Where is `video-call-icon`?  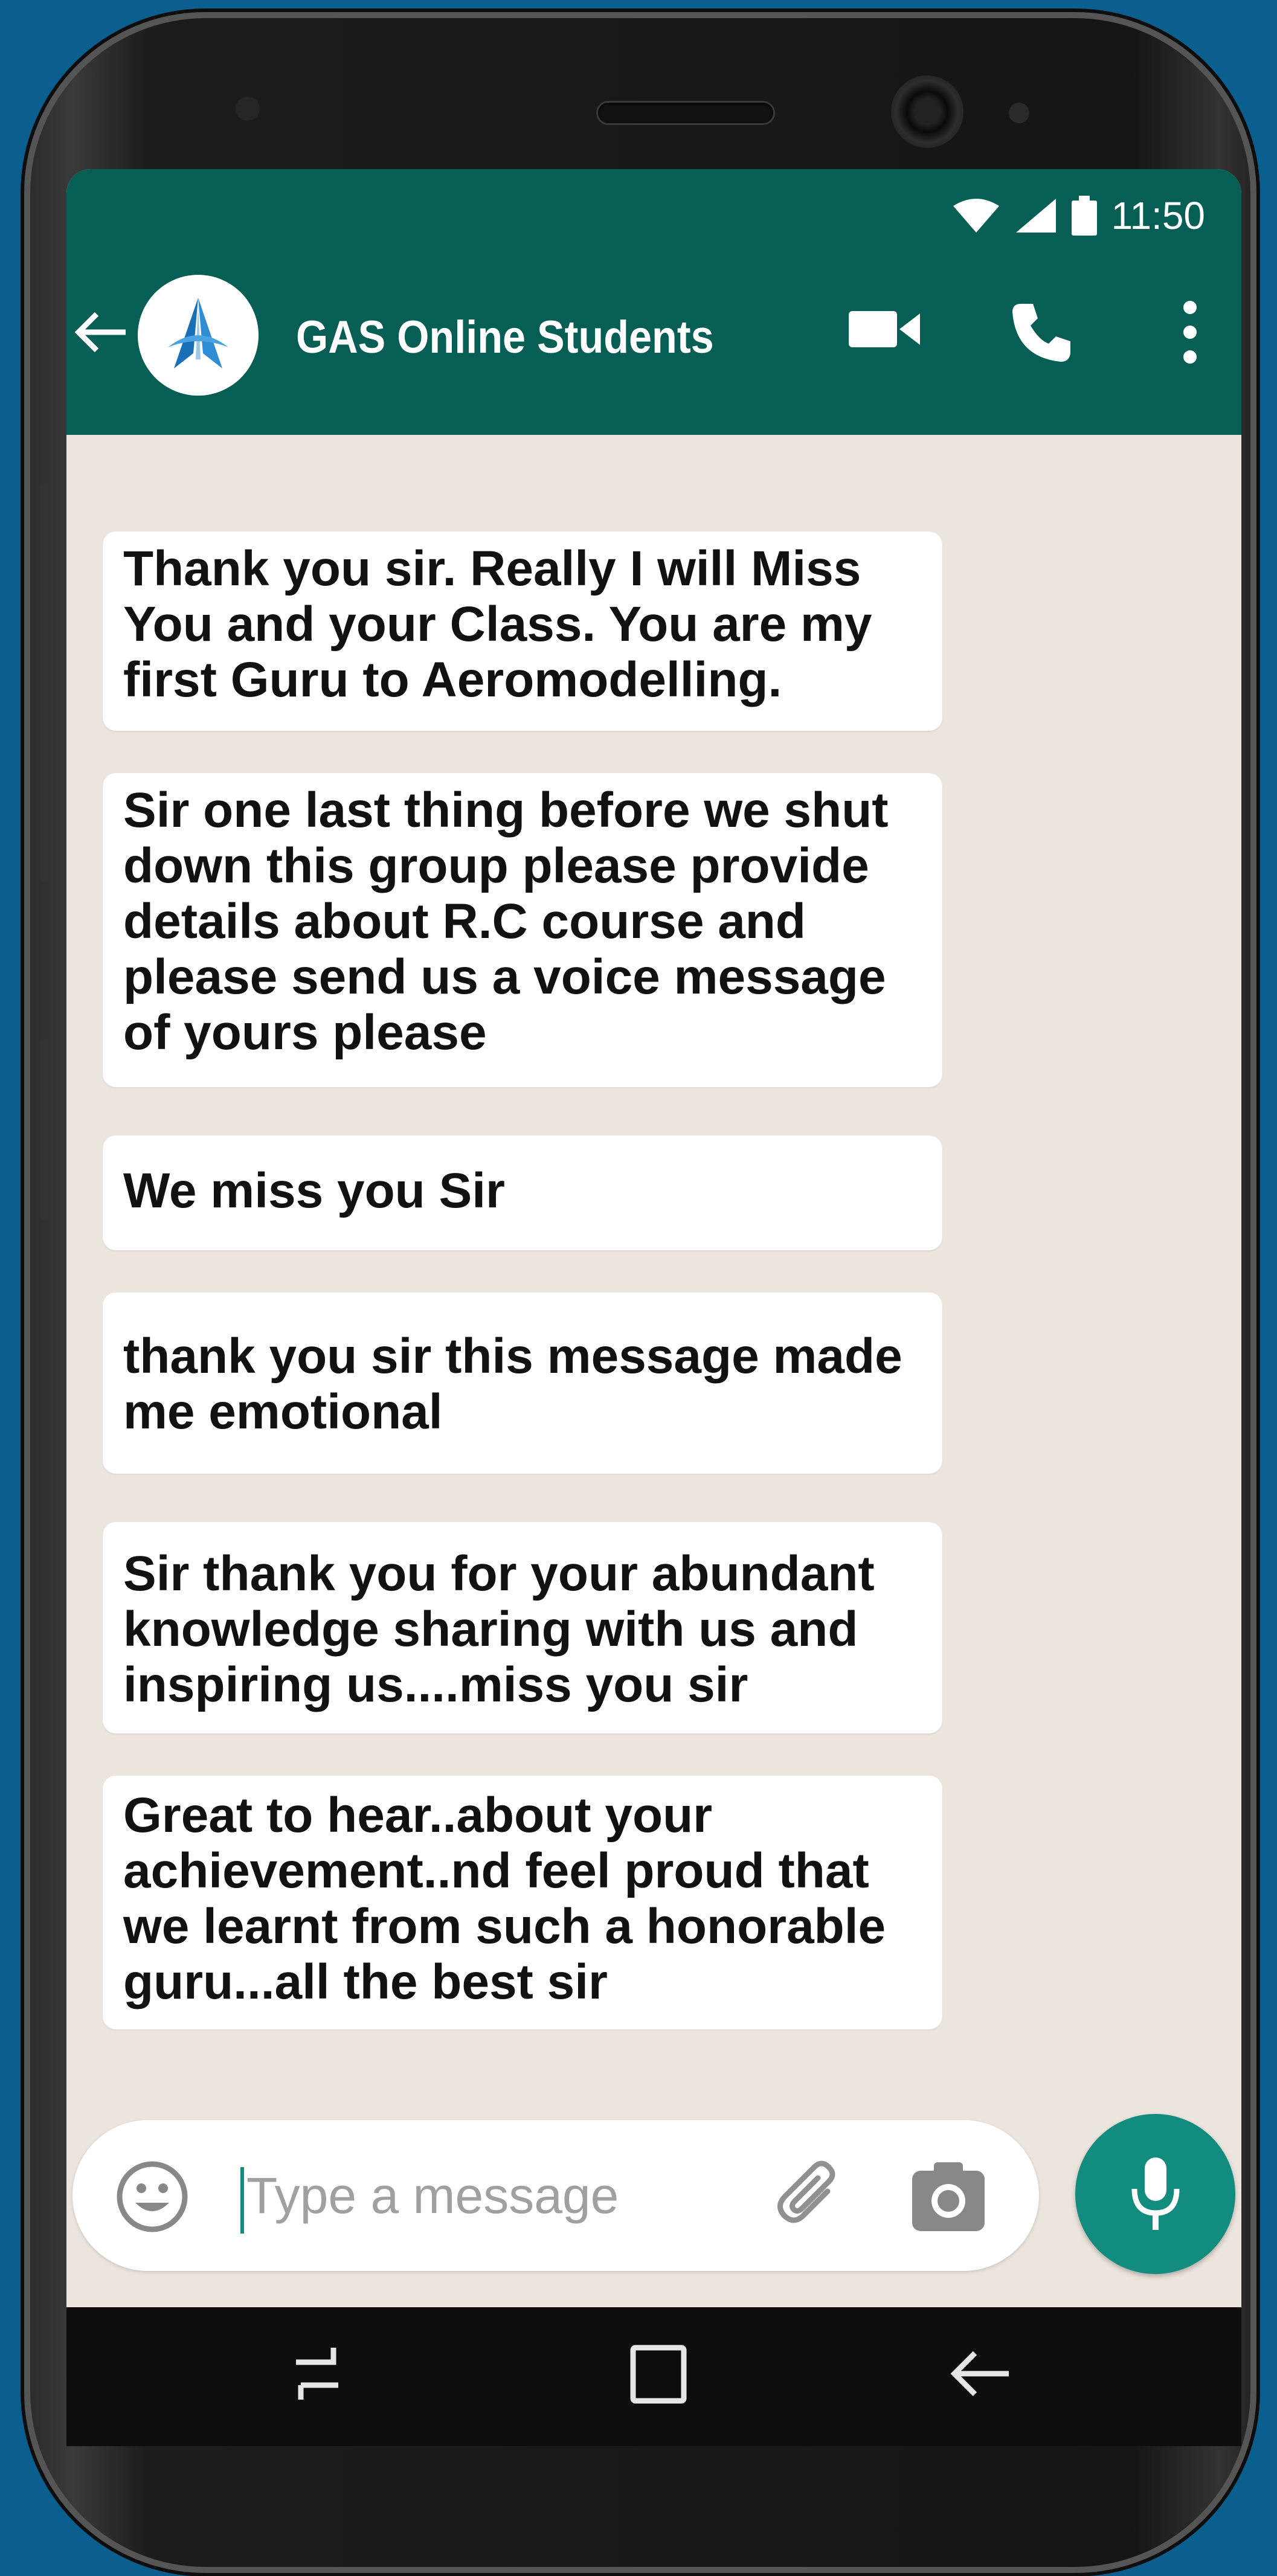
video-call-icon is located at coordinates (885, 329).